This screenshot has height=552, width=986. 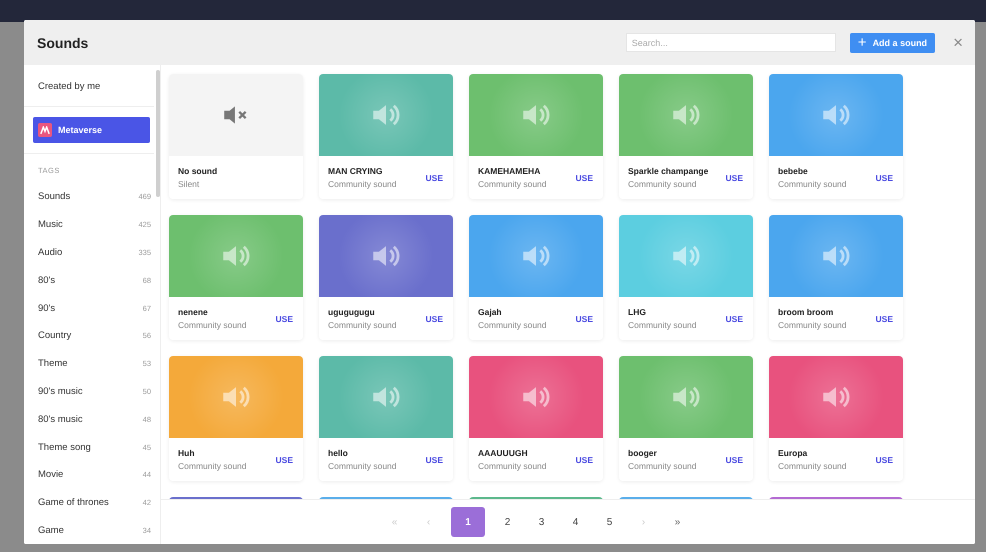 I want to click on sound-title: No sound, so click(x=198, y=171).